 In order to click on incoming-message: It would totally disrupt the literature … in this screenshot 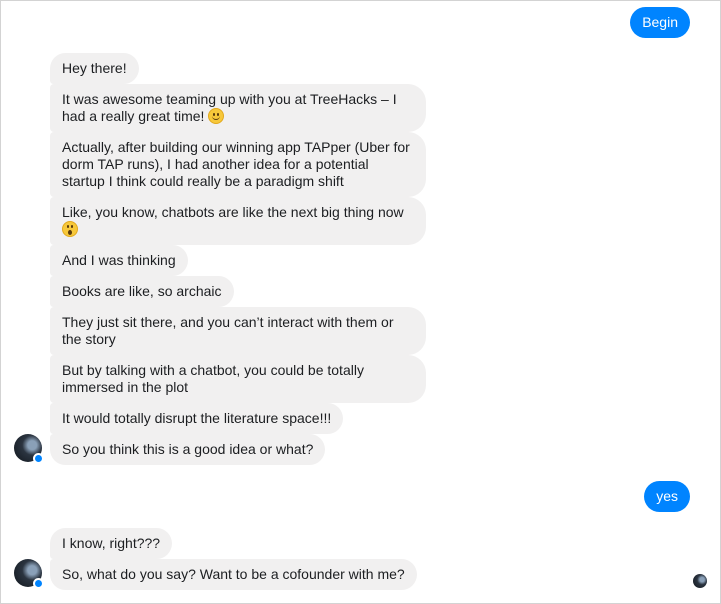, I will do `click(197, 418)`.